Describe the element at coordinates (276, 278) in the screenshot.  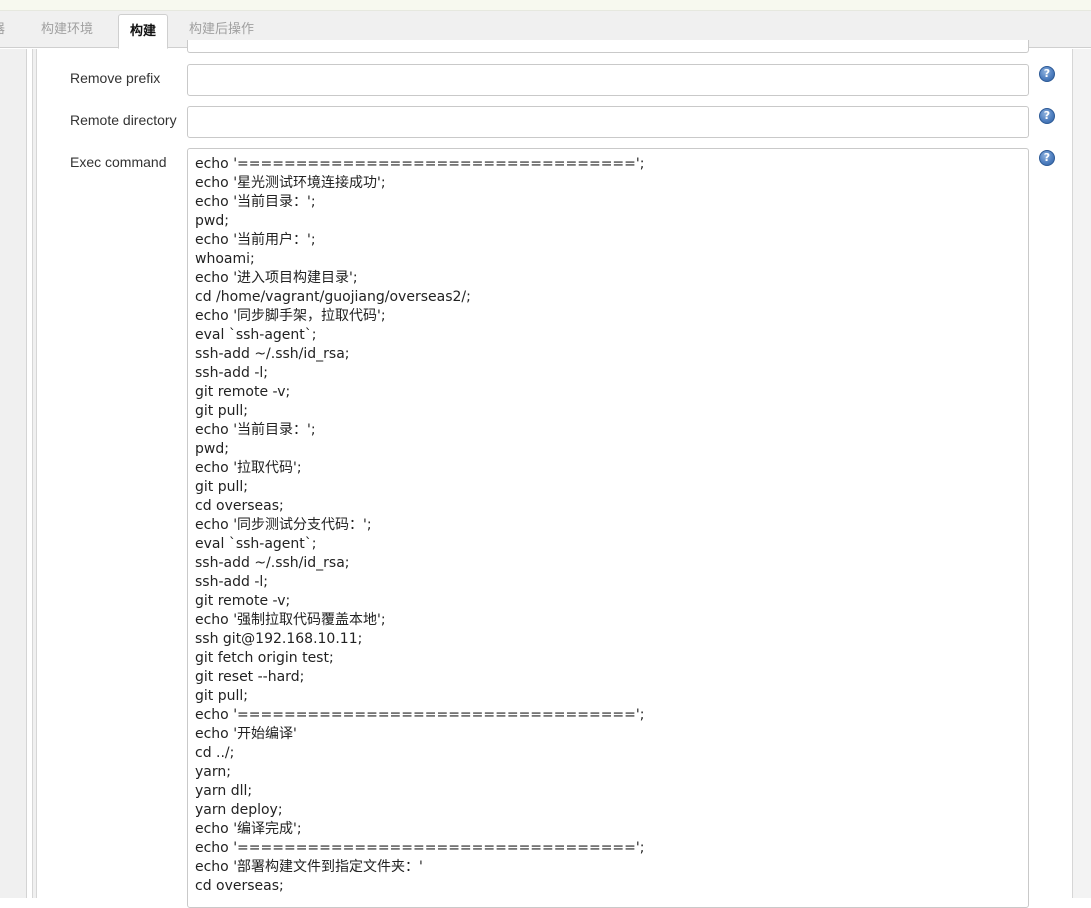
I see `command-line: echo '进入项目构建目录';` at that location.